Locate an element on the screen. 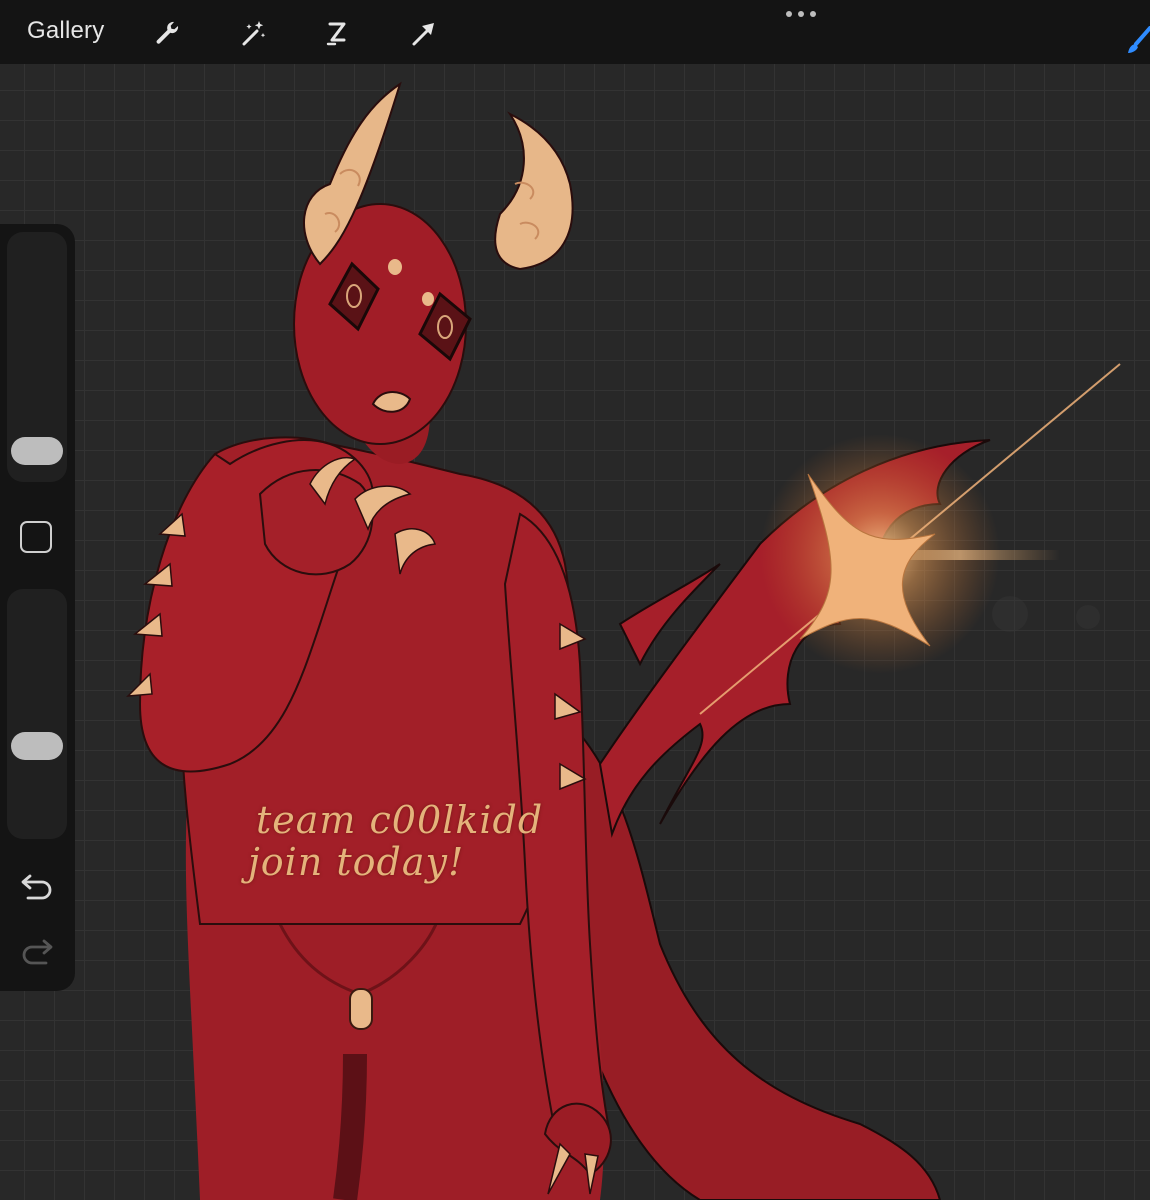 This screenshot has width=1150, height=1200. gallery-button: Gallery is located at coordinates (65, 31).